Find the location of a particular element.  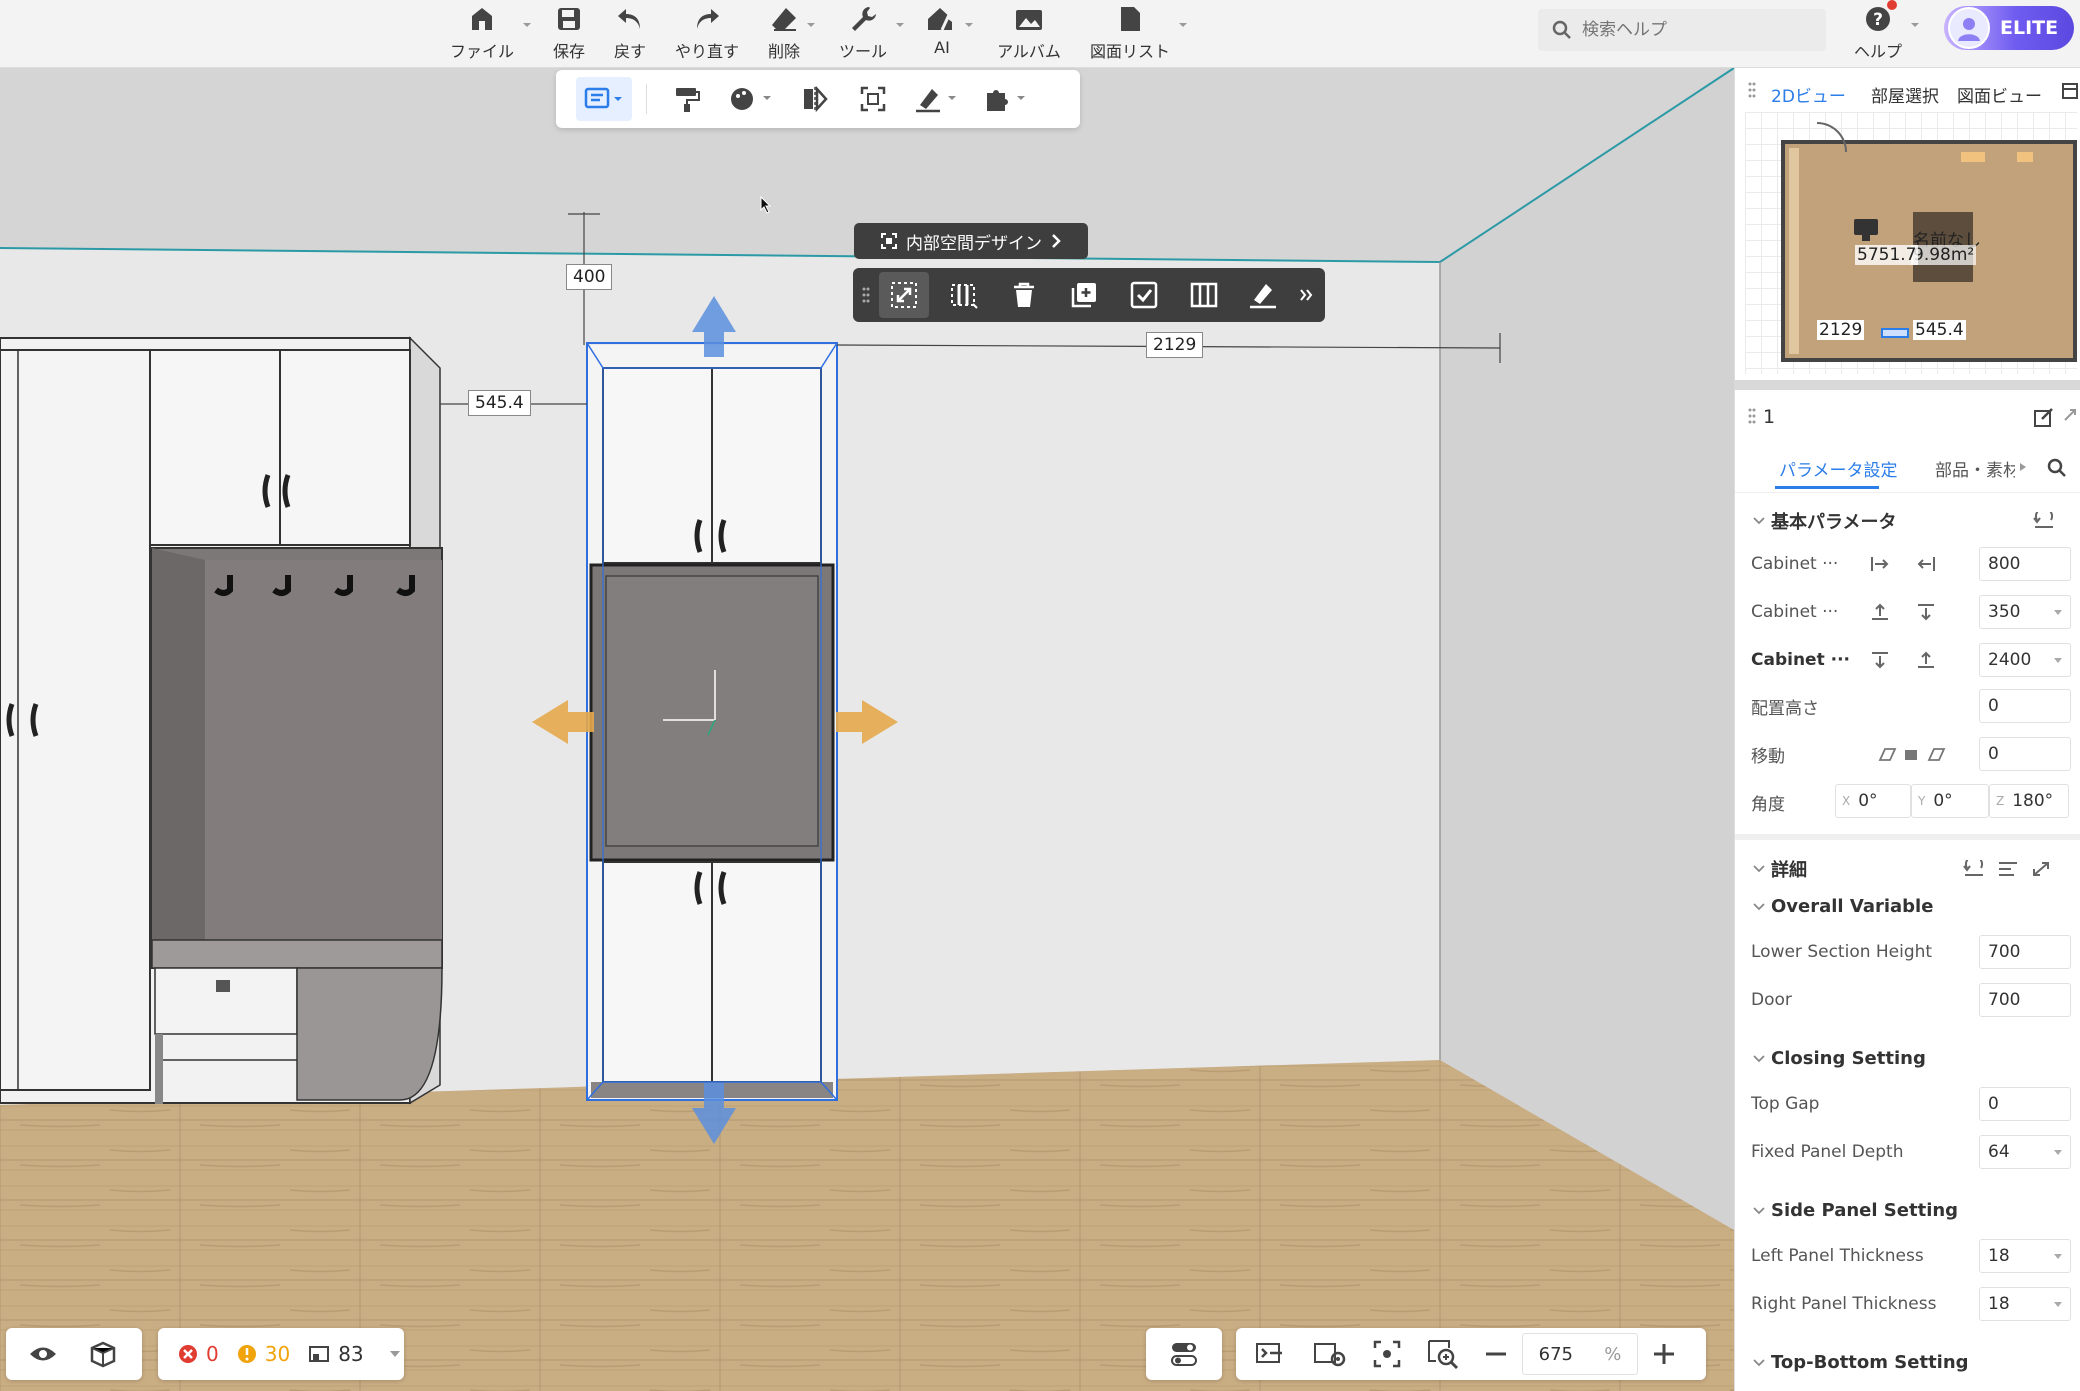

eye-icon is located at coordinates (43, 1354).